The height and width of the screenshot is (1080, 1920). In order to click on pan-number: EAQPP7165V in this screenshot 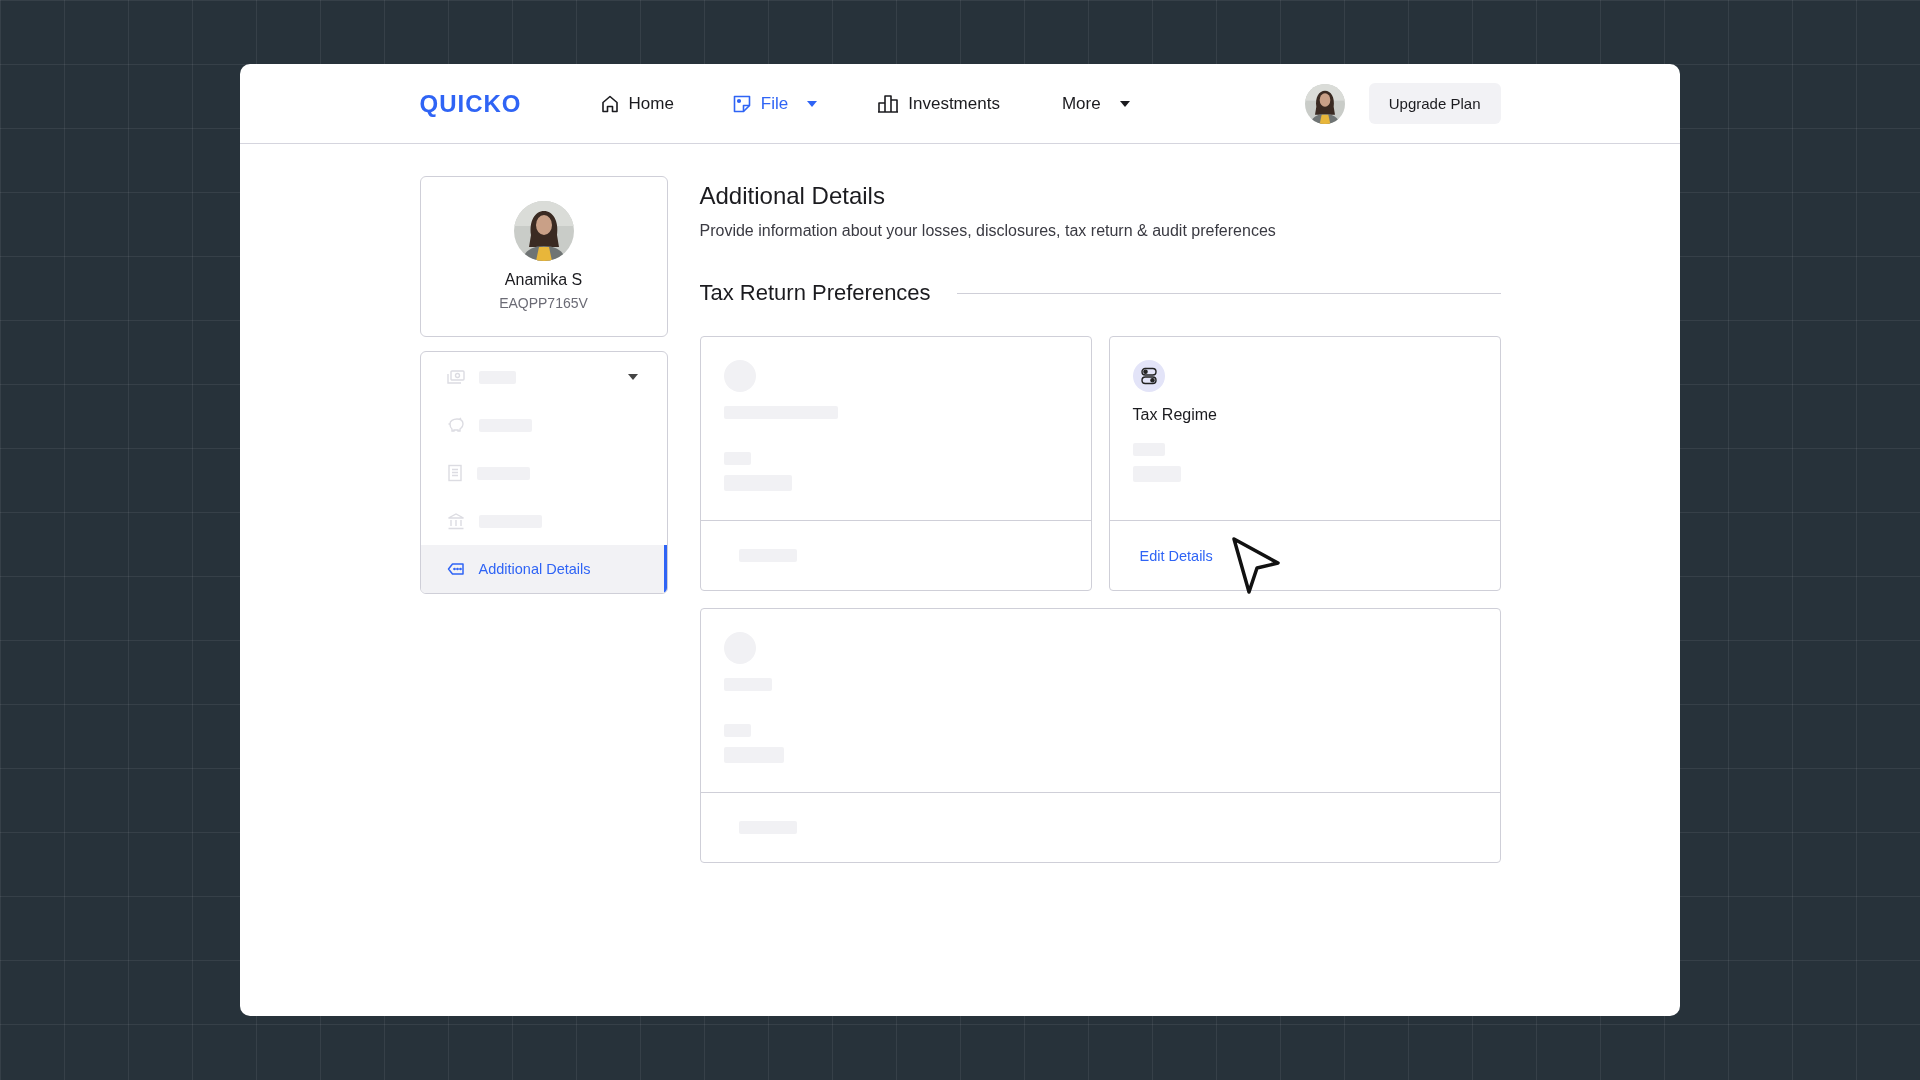, I will do `click(543, 303)`.